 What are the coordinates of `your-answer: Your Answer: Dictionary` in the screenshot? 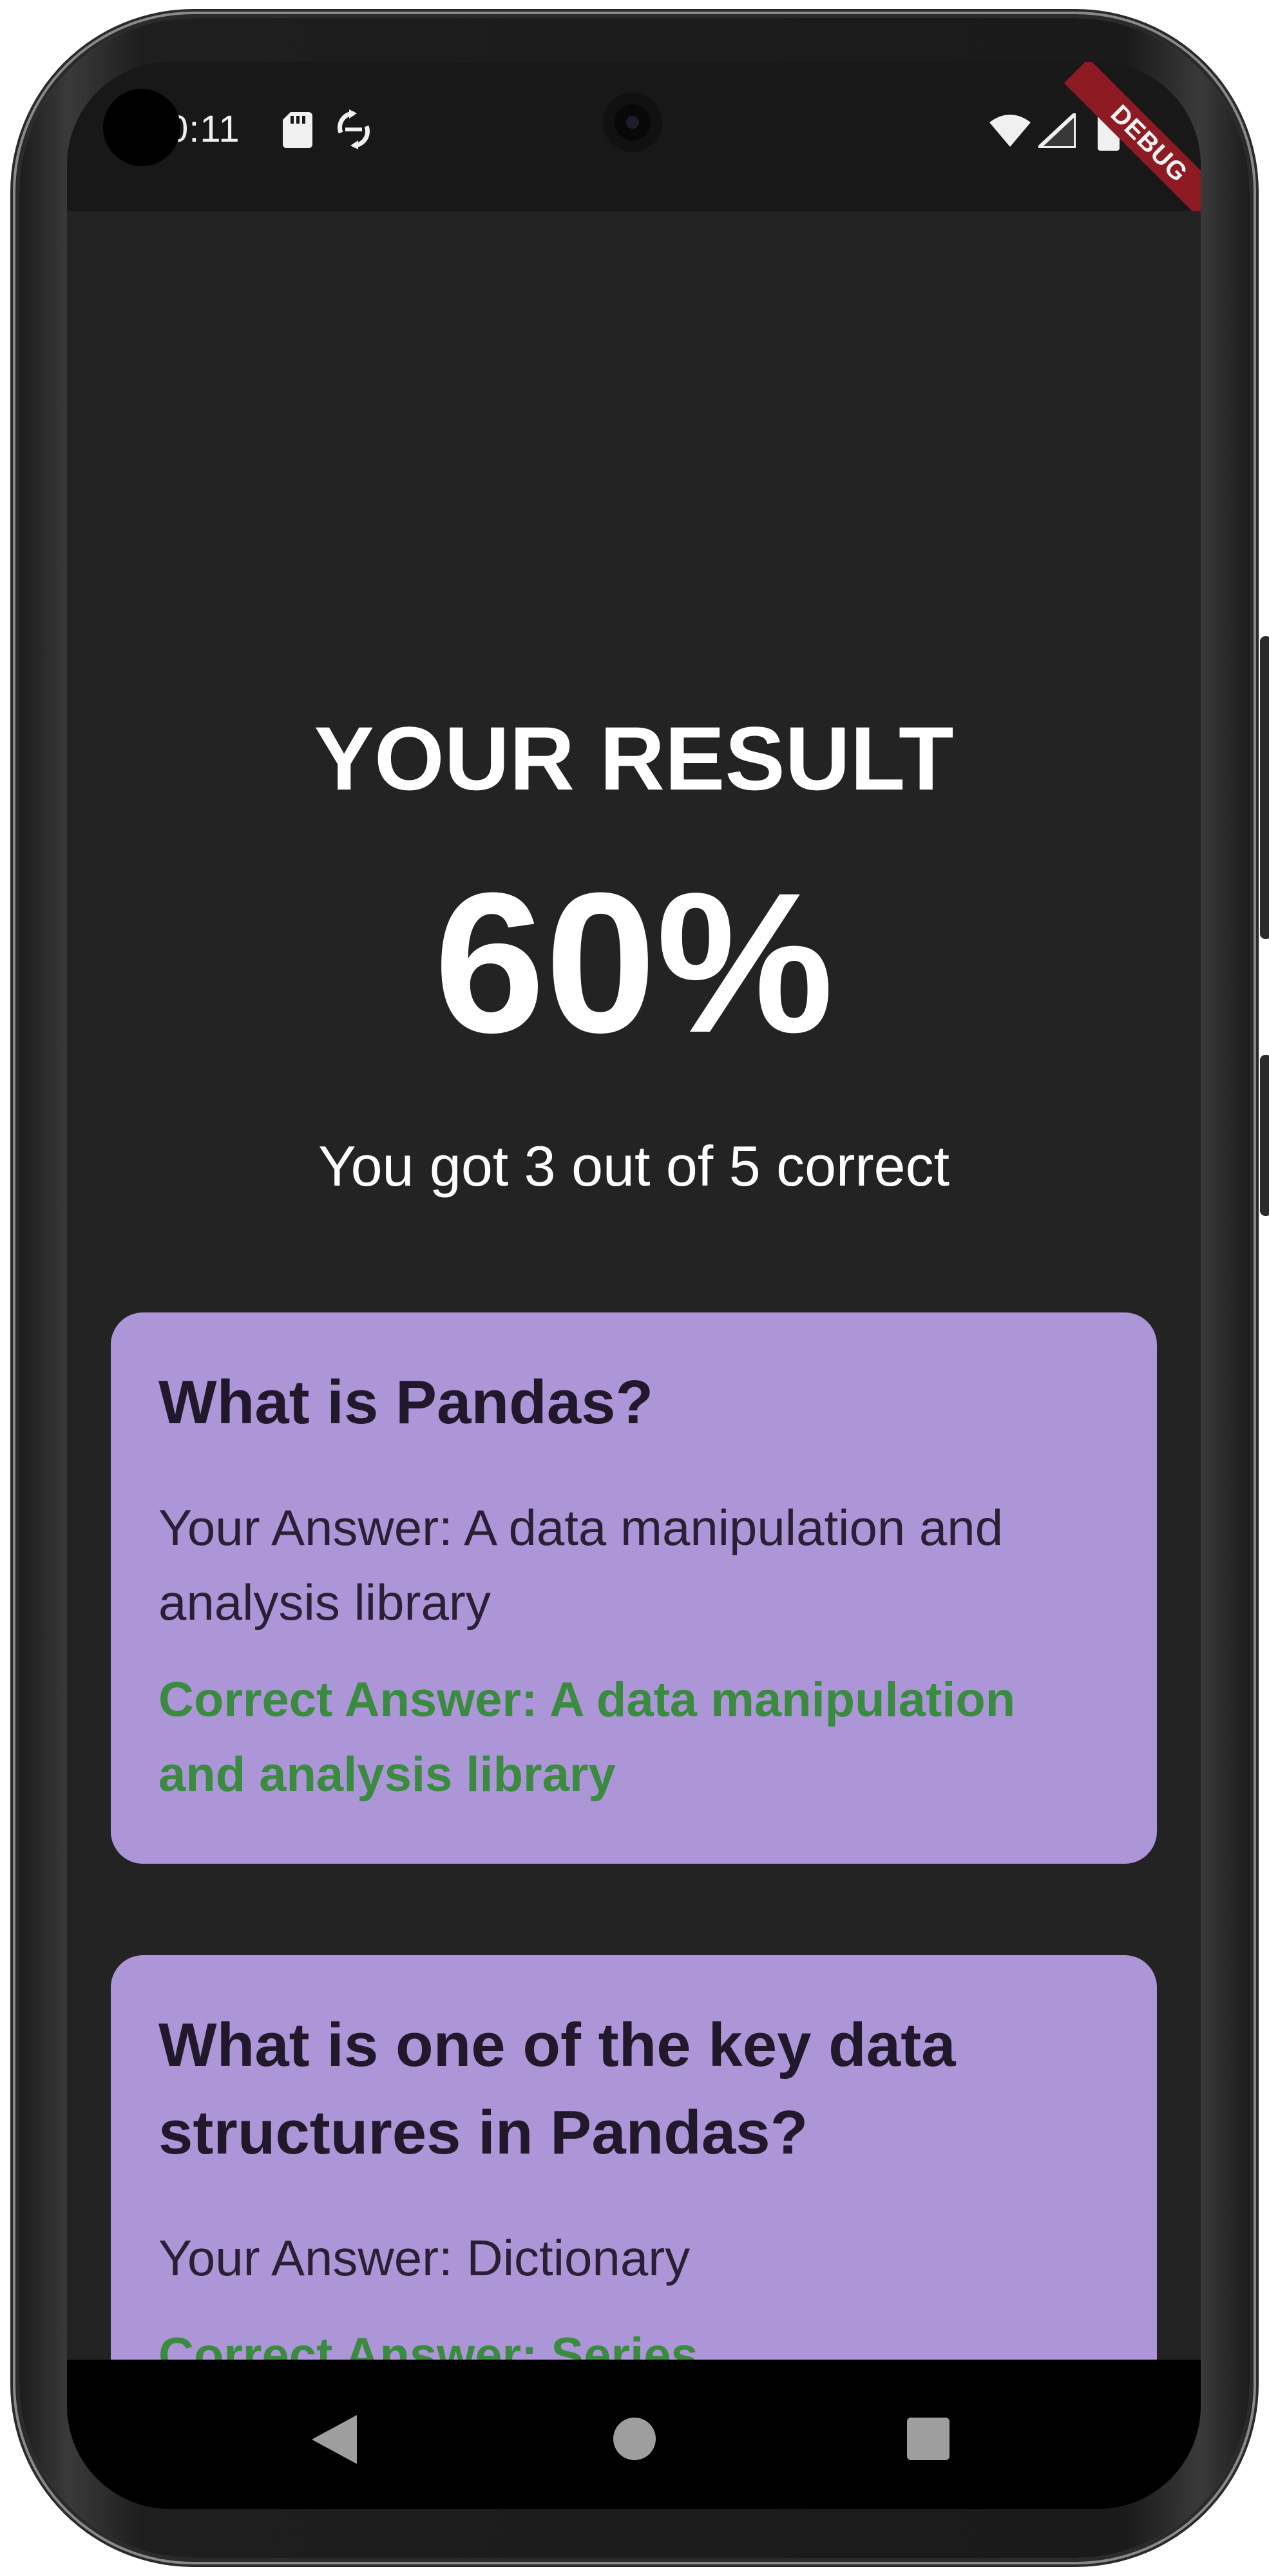 It's located at (424, 2258).